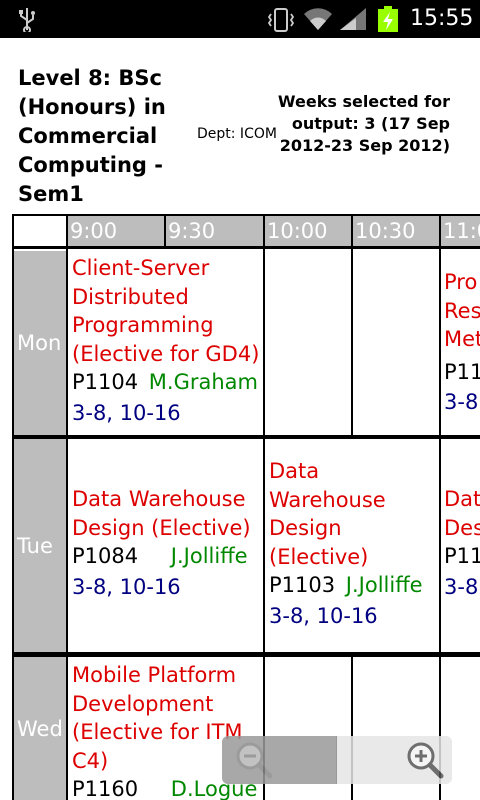 This screenshot has width=480, height=800. What do you see at coordinates (462, 543) in the screenshot?
I see `timetable-entry: Dat Des P11 3-8` at bounding box center [462, 543].